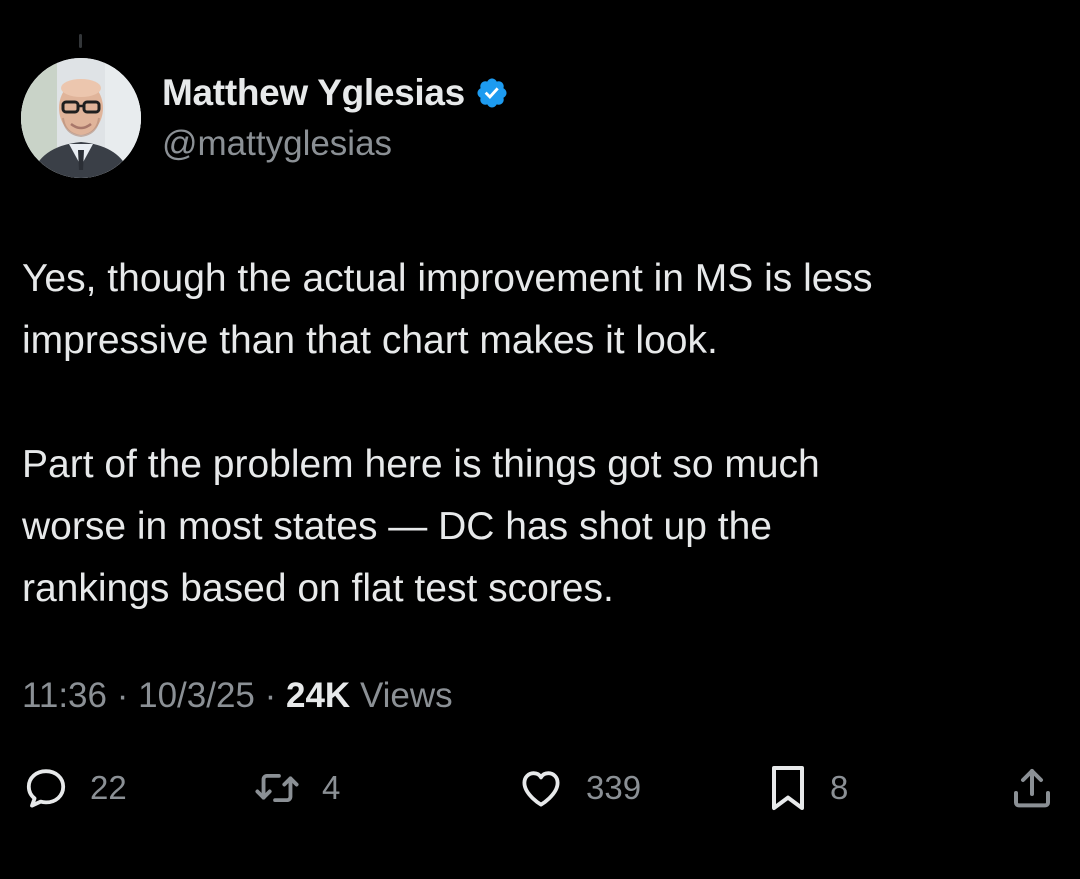 Image resolution: width=1080 pixels, height=879 pixels. Describe the element at coordinates (331, 787) in the screenshot. I see `retweet-count: 4` at that location.